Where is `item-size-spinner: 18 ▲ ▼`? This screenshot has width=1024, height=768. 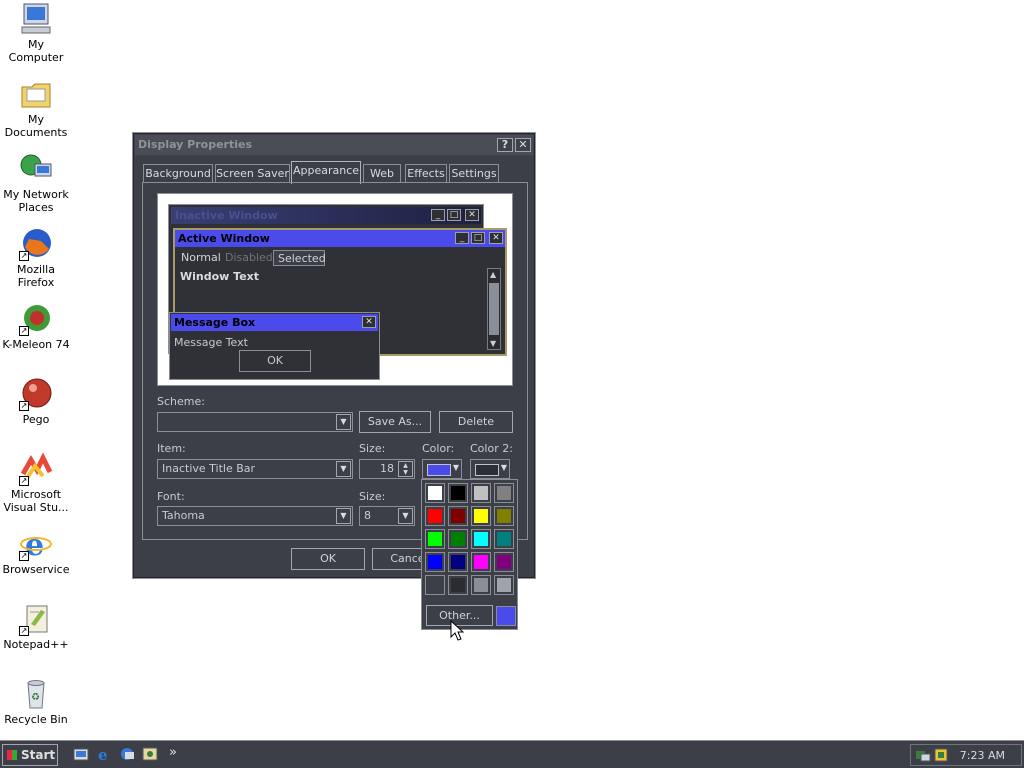 item-size-spinner: 18 ▲ ▼ is located at coordinates (387, 469).